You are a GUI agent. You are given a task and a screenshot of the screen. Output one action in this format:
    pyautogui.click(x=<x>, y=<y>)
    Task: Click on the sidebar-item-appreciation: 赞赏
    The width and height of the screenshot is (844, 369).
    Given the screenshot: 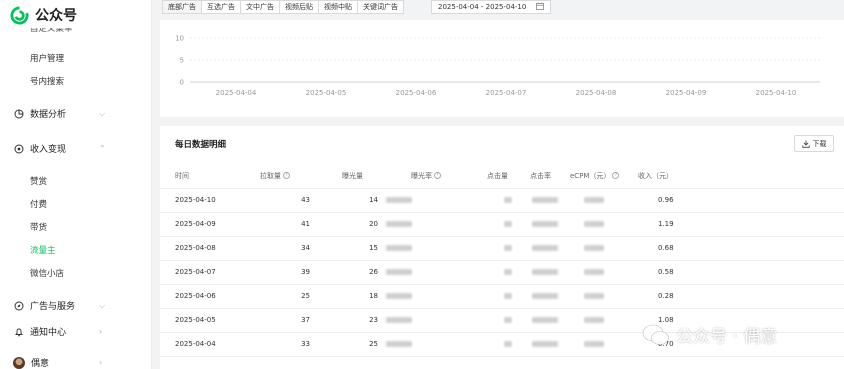 What is the action you would take?
    pyautogui.click(x=38, y=181)
    